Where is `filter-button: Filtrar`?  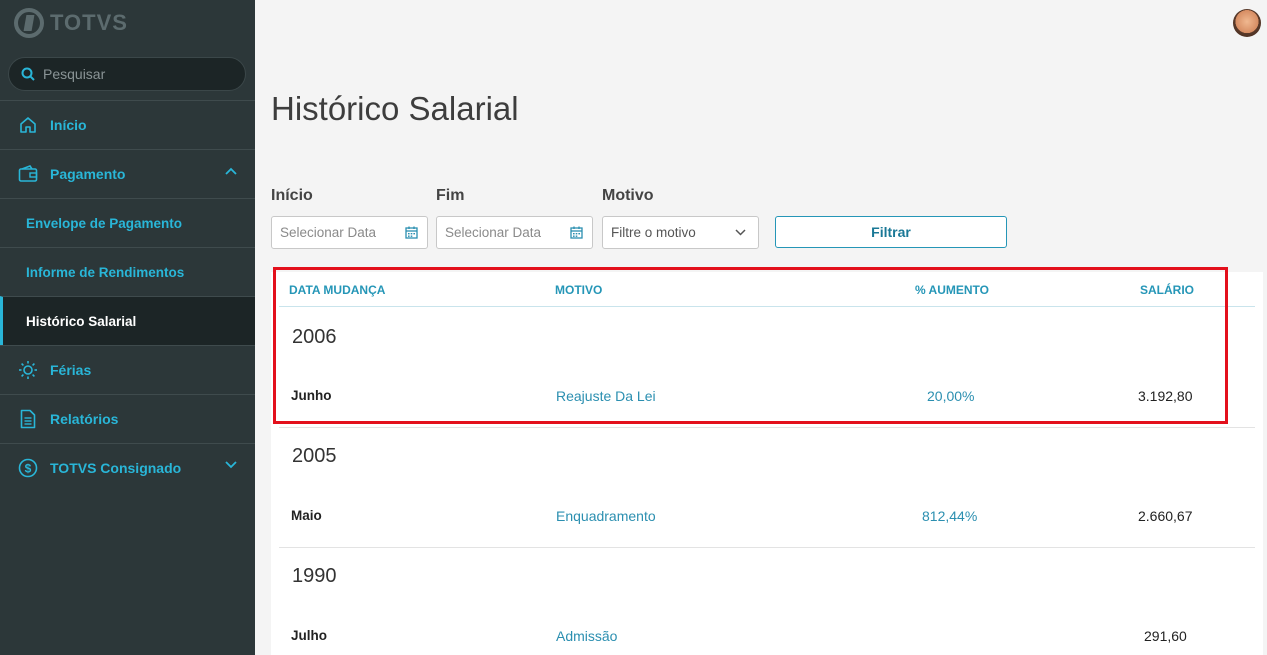 filter-button: Filtrar is located at coordinates (891, 232).